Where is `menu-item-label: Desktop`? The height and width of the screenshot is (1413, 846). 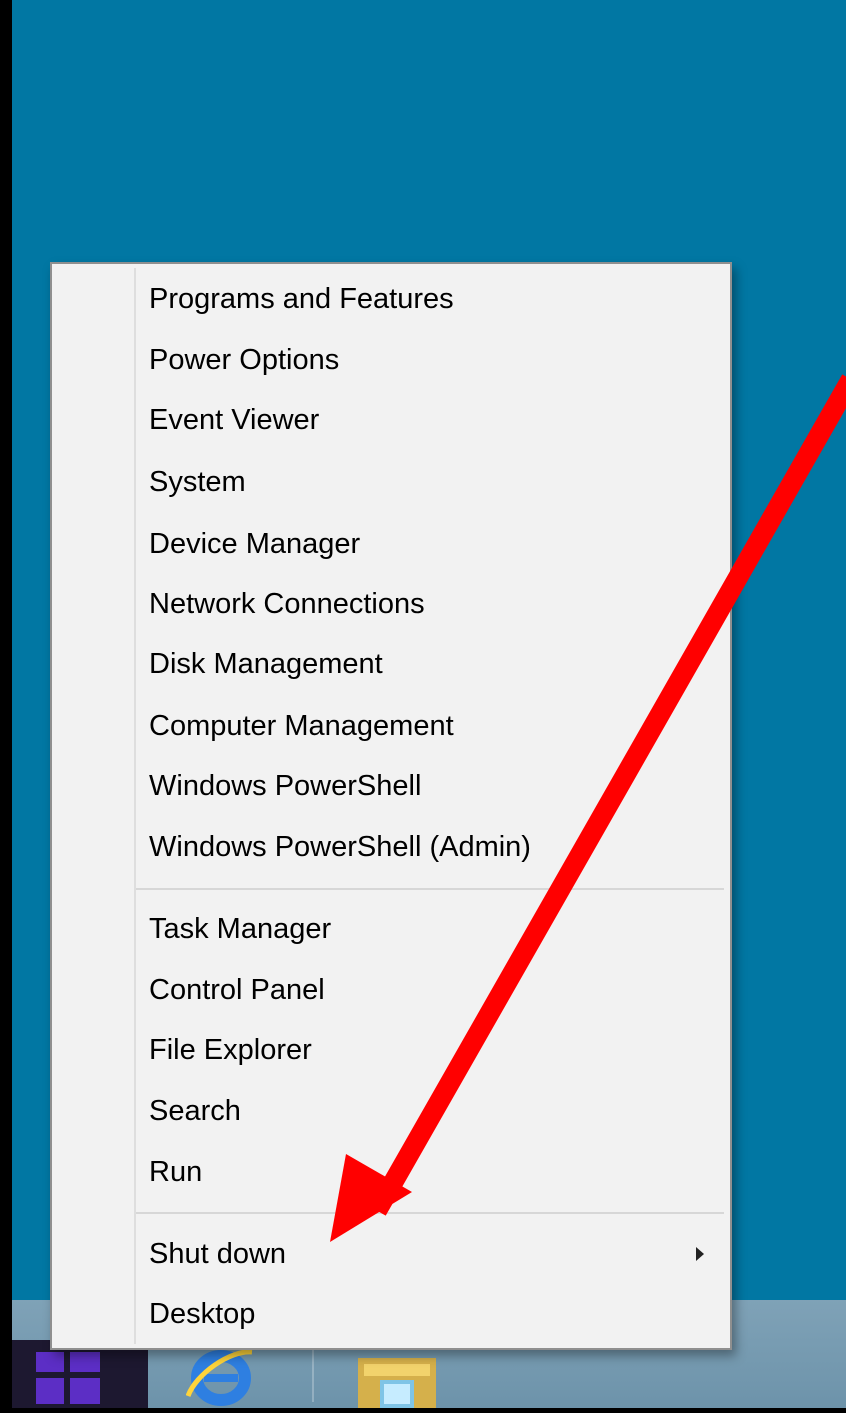
menu-item-label: Desktop is located at coordinates (202, 1313).